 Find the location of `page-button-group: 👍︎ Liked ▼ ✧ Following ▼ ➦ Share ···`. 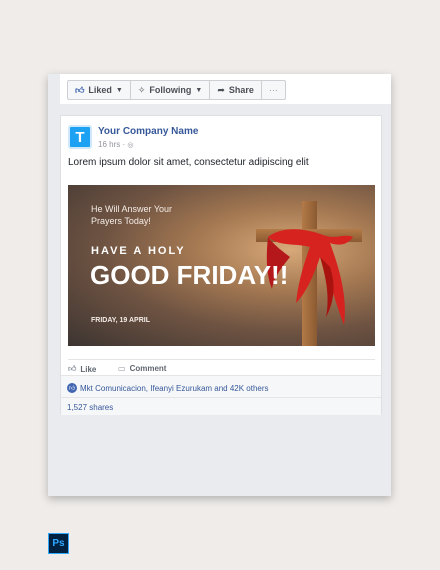

page-button-group: 👍︎ Liked ▼ ✧ Following ▼ ➦ Share ··· is located at coordinates (176, 90).